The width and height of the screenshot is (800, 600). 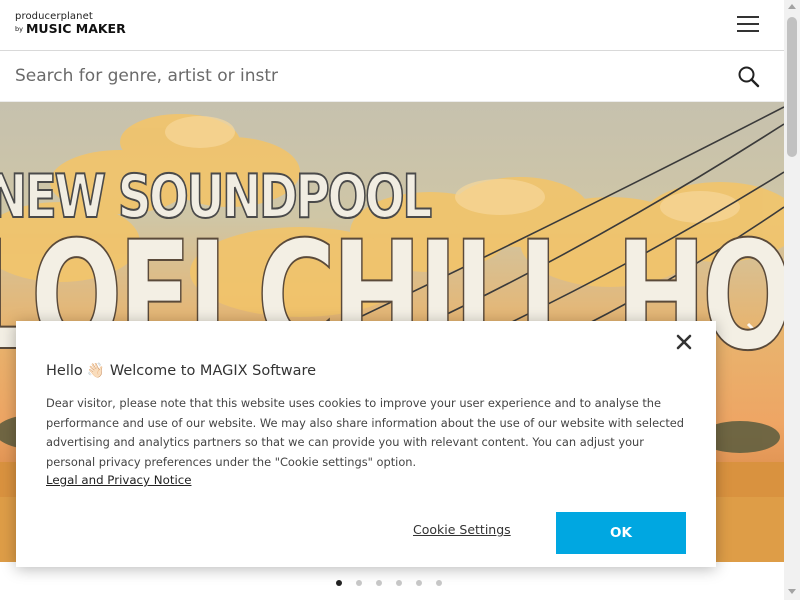 What do you see at coordinates (392, 25) in the screenshot?
I see `site-header: producerplanet by MUSIC MAKER` at bounding box center [392, 25].